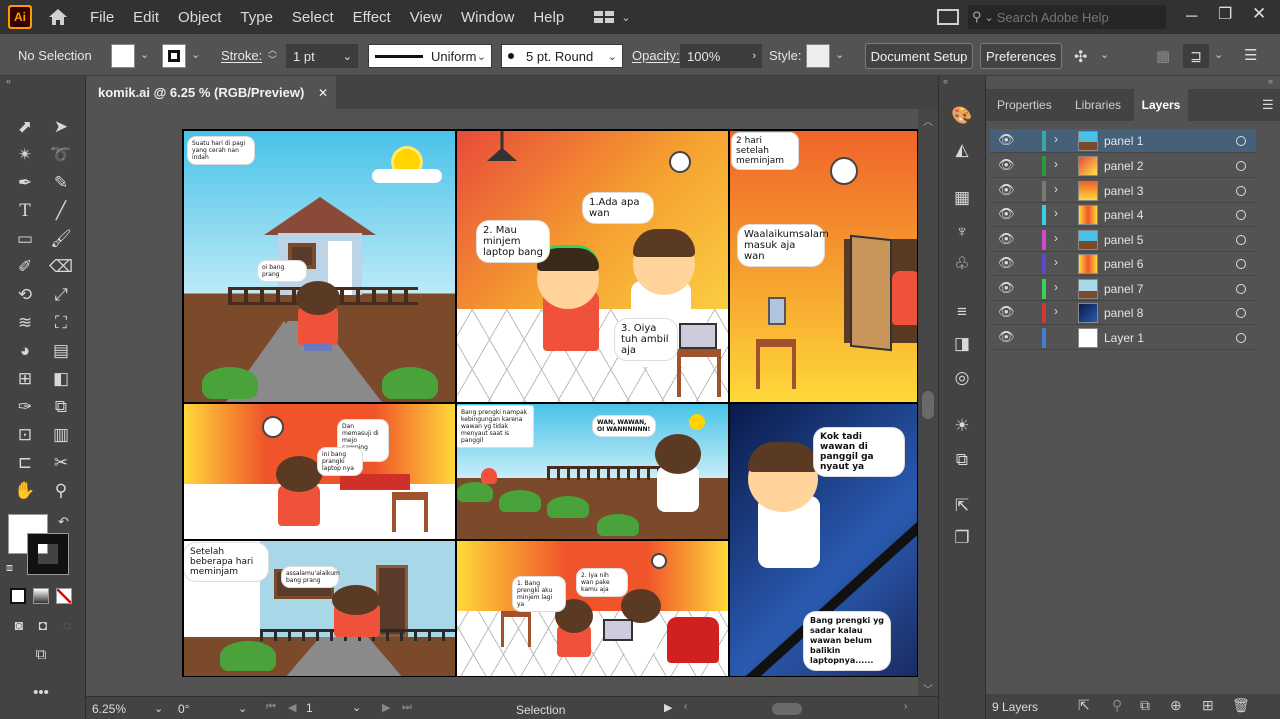  I want to click on magic-wand-tool-icon: ✴, so click(25, 155).